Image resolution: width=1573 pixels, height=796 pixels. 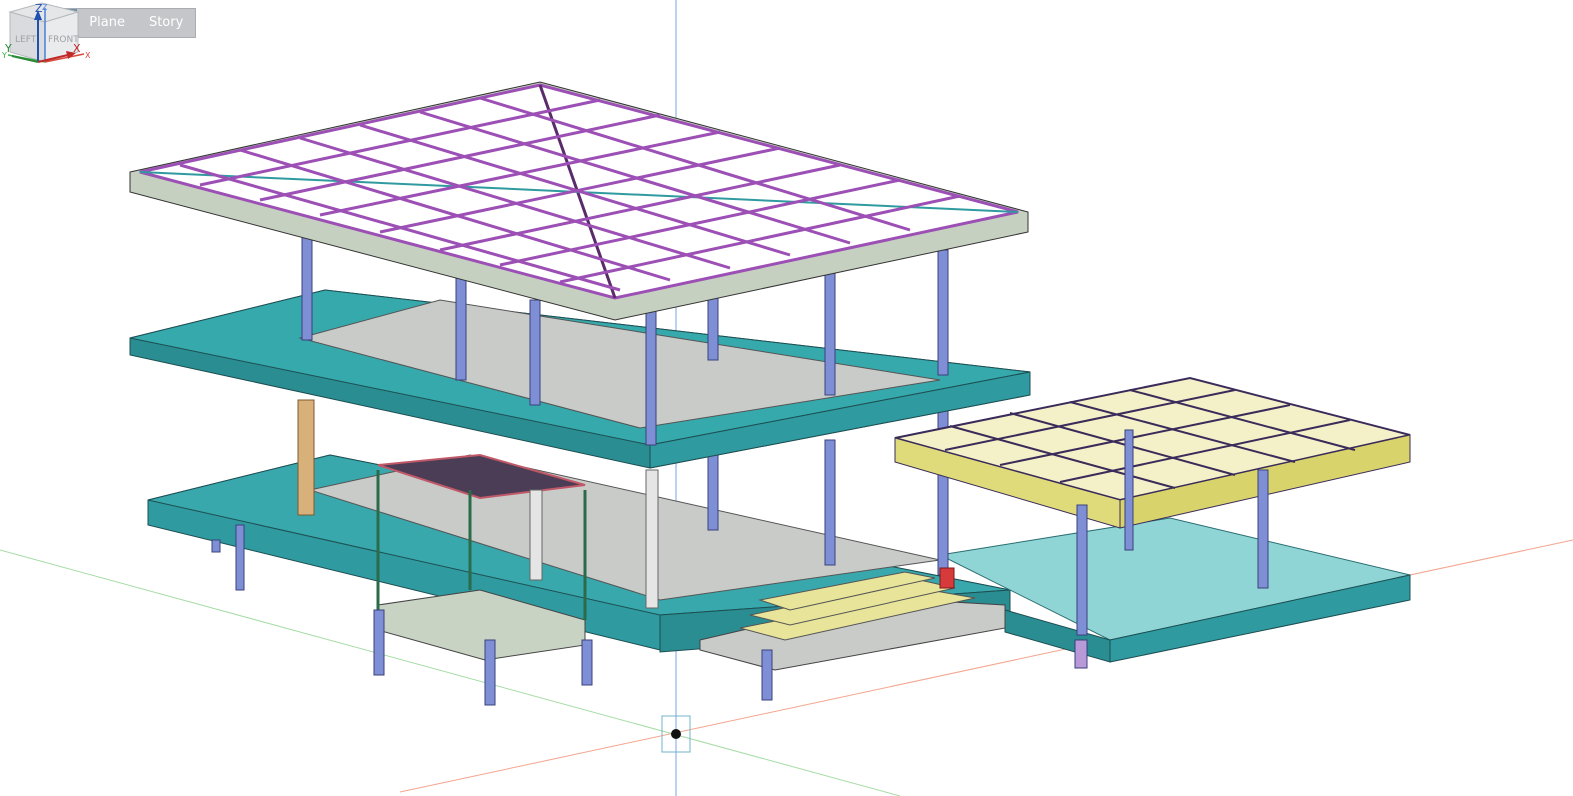 I want to click on axis-gizmo: Z Y X, so click(x=42, y=32).